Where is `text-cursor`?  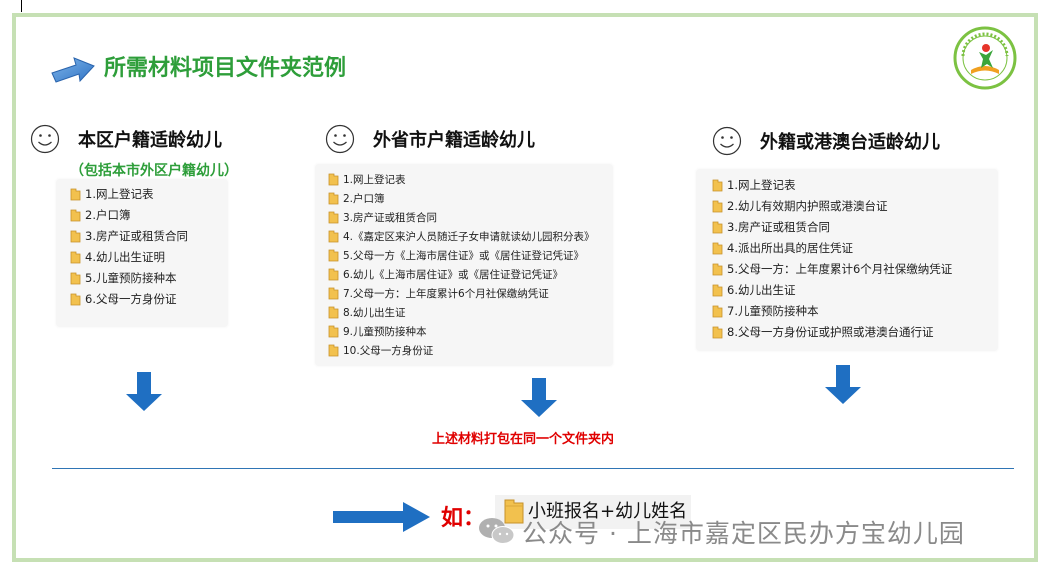
text-cursor is located at coordinates (21, 6).